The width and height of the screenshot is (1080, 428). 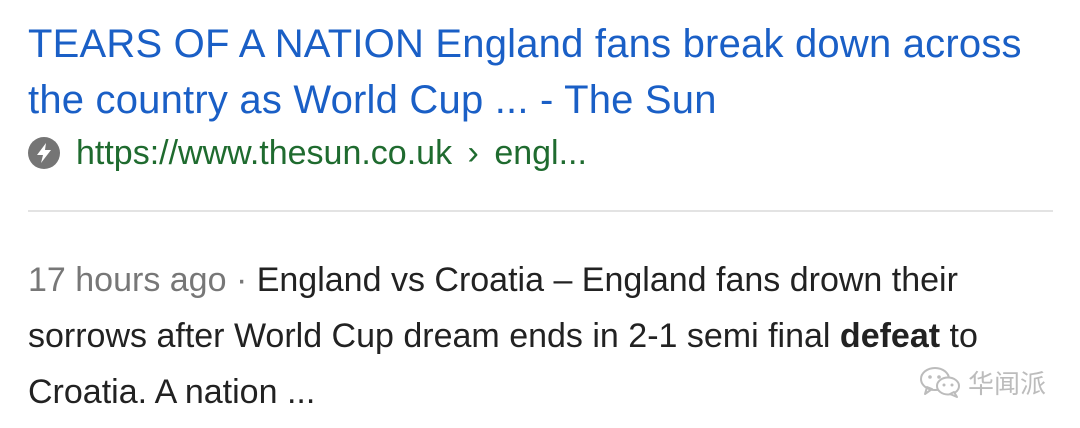 What do you see at coordinates (127, 280) in the screenshot?
I see `result-date: 17 hours ago` at bounding box center [127, 280].